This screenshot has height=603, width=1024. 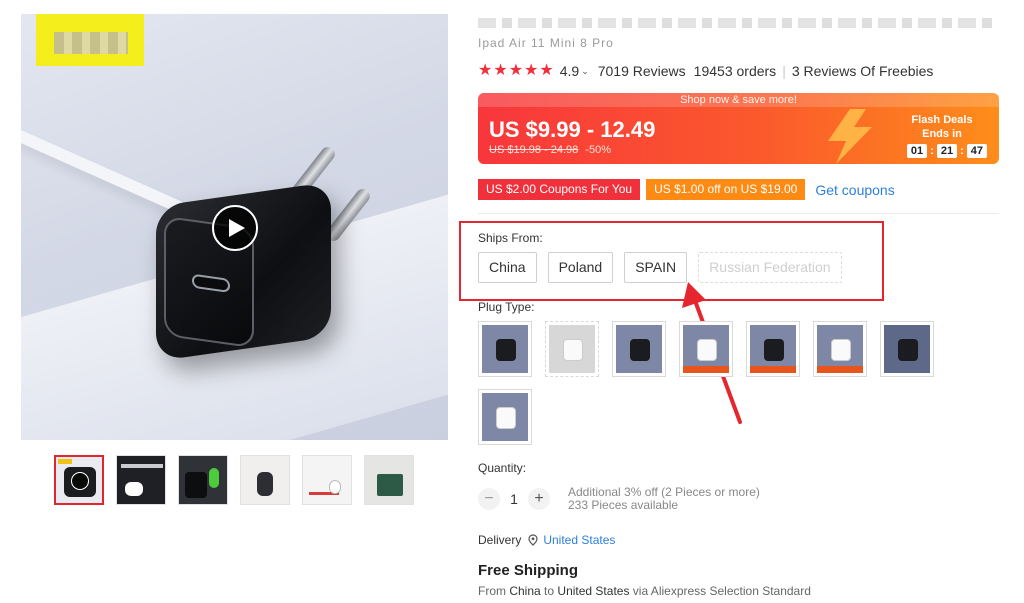 What do you see at coordinates (65, 461) in the screenshot?
I see `thumb-tag` at bounding box center [65, 461].